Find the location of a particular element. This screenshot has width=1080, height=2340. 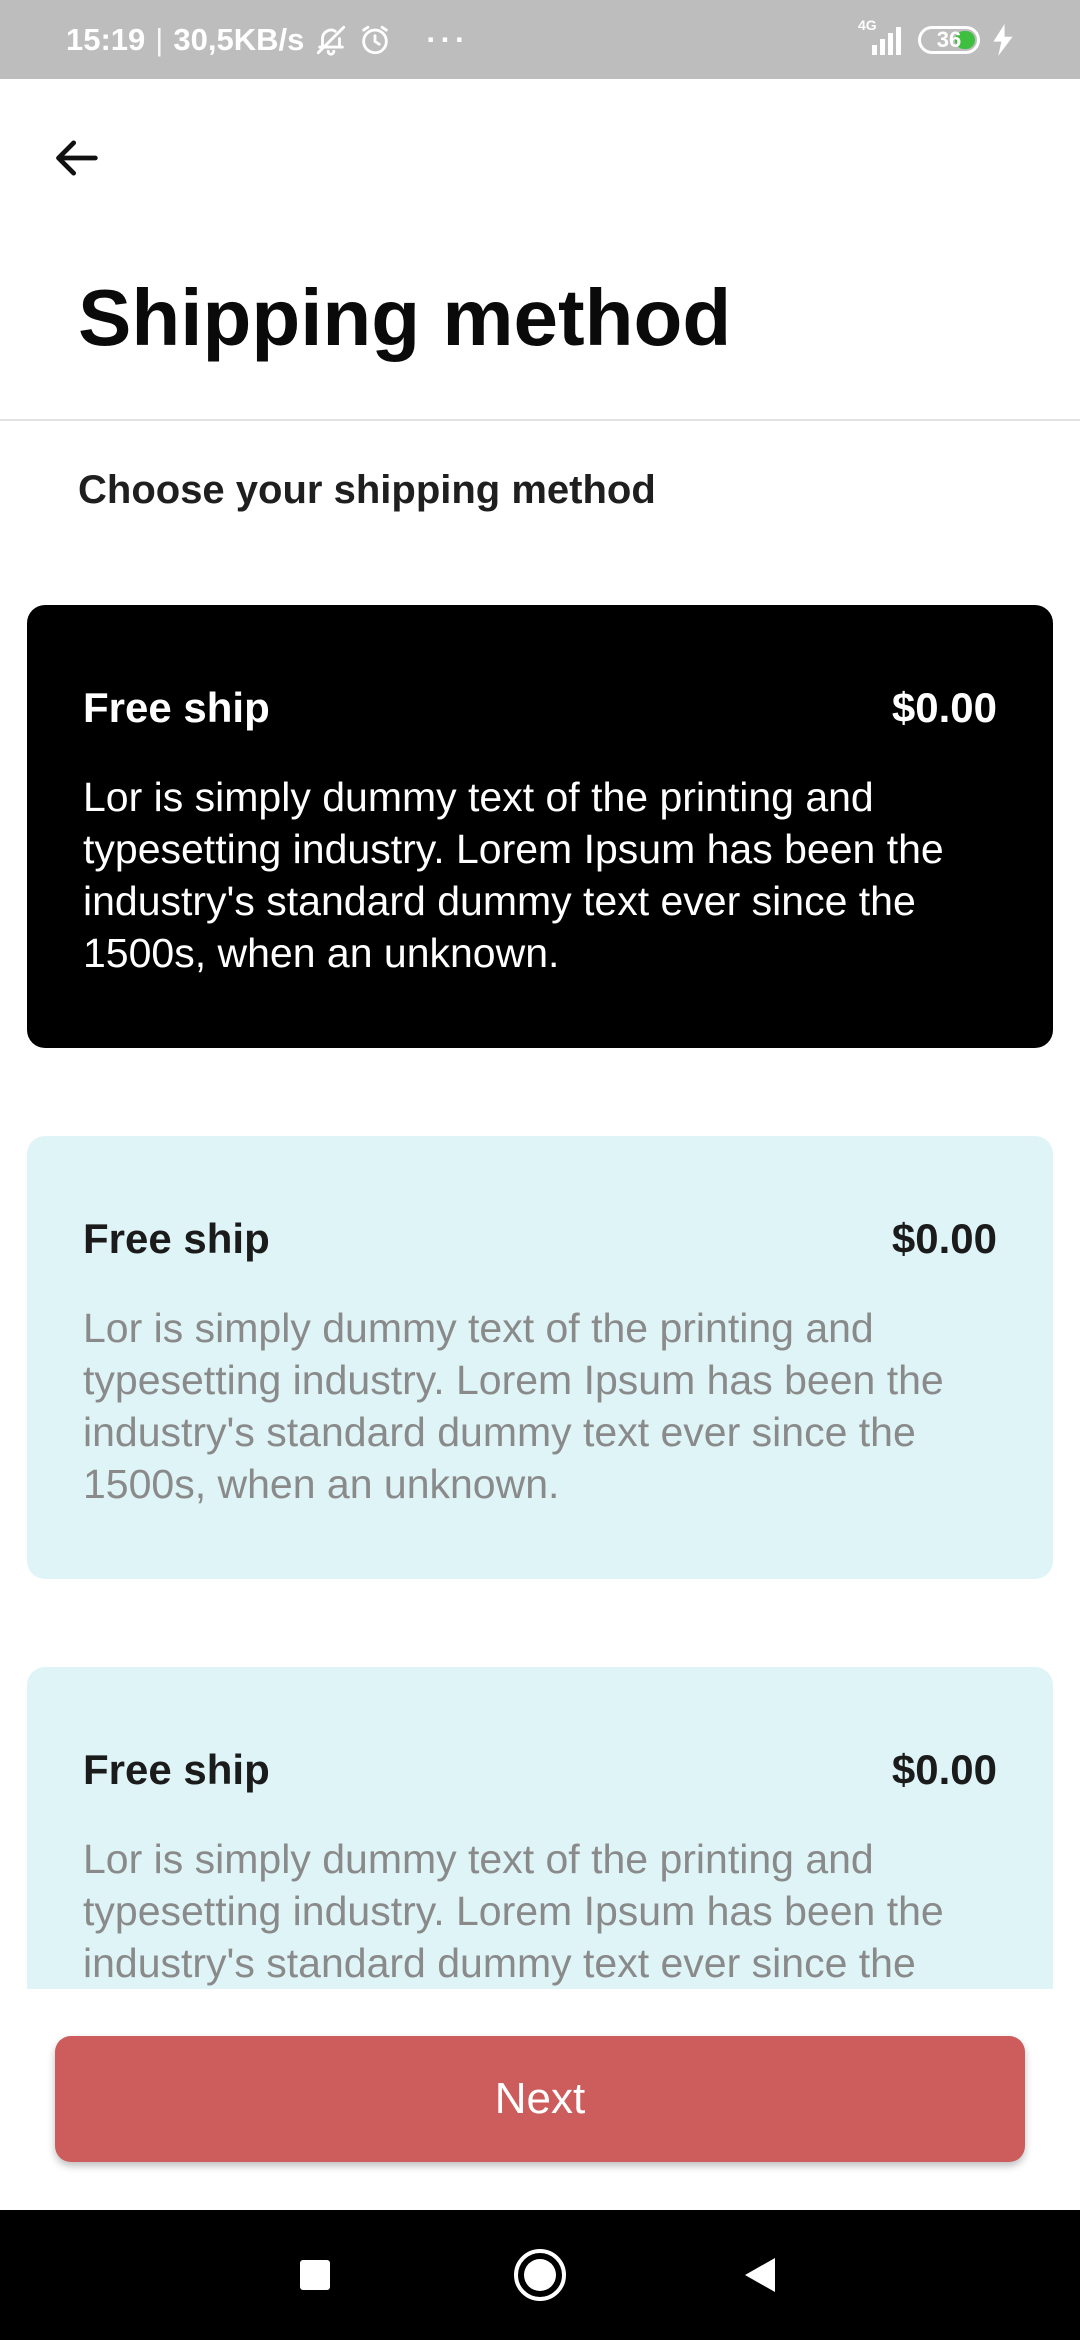

back-button is located at coordinates (78, 158).